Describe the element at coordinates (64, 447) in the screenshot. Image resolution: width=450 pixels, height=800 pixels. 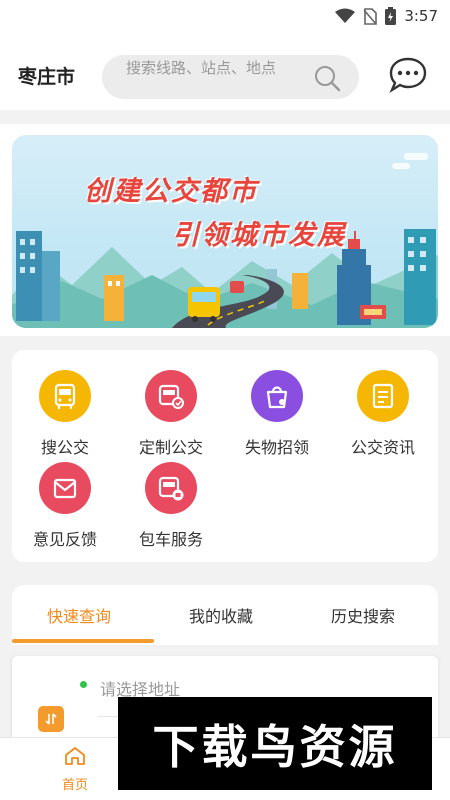
I see `function-label: 搜公交` at that location.